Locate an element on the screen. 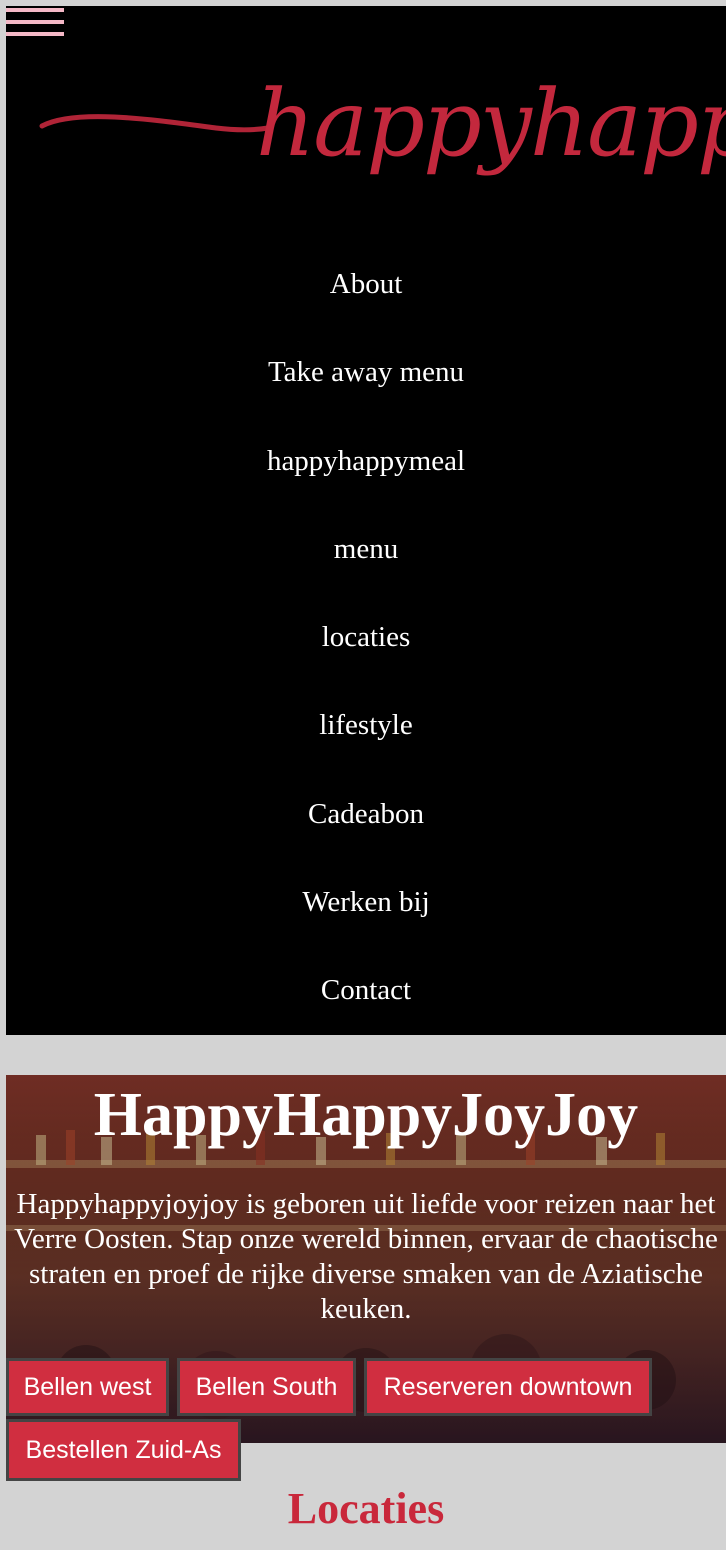 The width and height of the screenshot is (726, 1550). nav-item-happyhappymeal: happyhappymeal is located at coordinates (366, 461).